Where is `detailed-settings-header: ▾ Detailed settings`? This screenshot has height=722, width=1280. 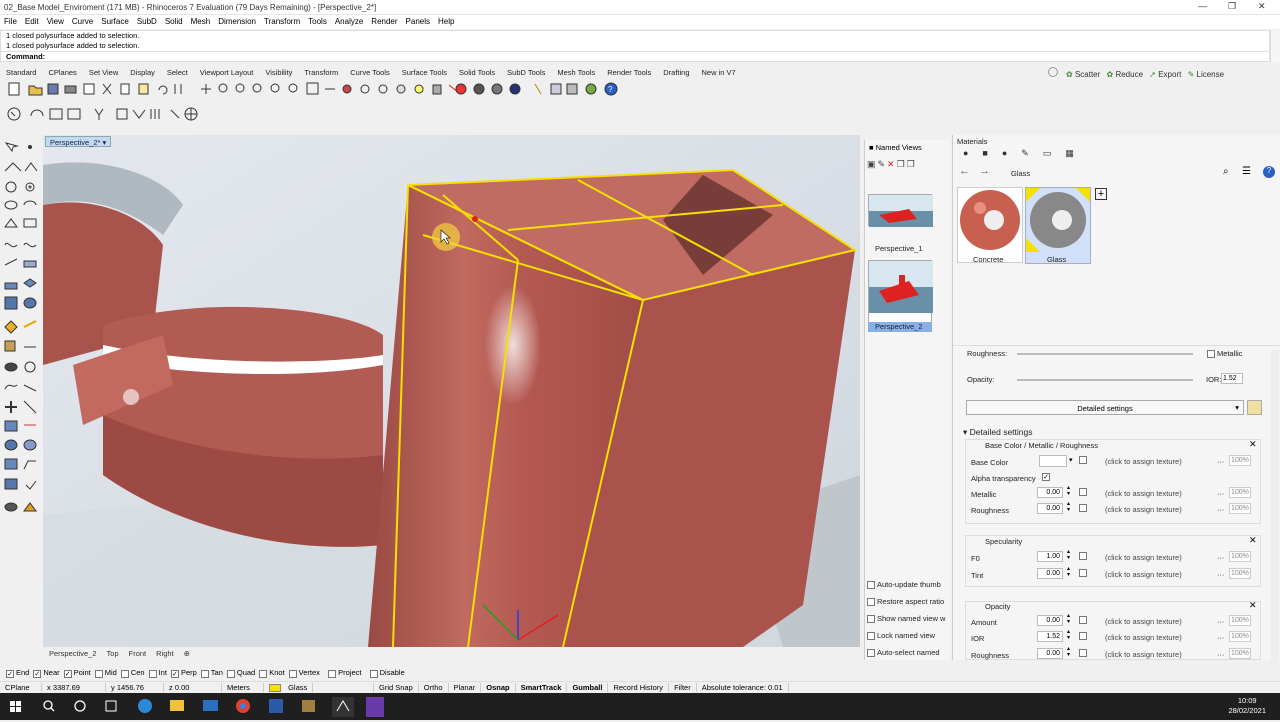 detailed-settings-header: ▾ Detailed settings is located at coordinates (997, 432).